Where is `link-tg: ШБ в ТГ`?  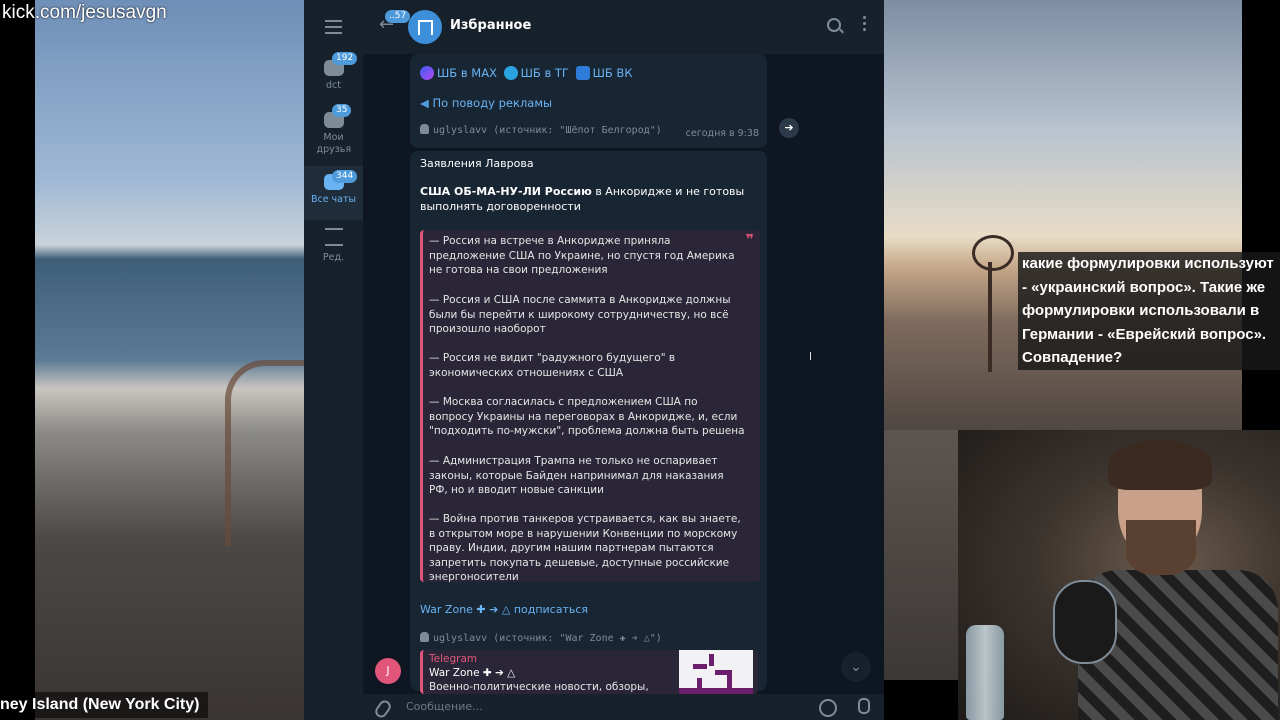 link-tg: ШБ в ТГ is located at coordinates (545, 73).